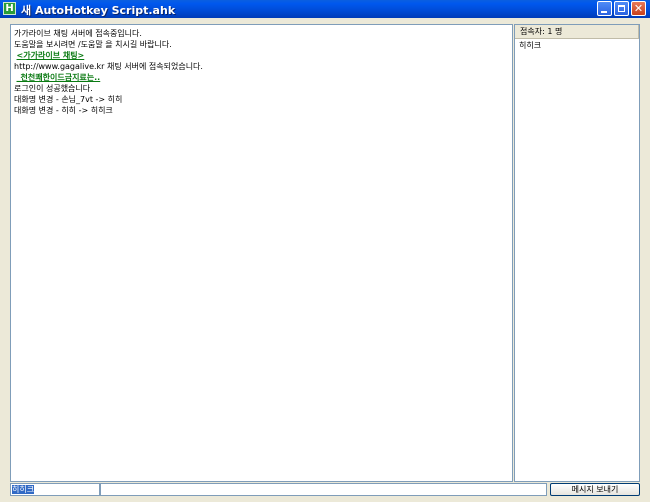  I want to click on chat-line: 가가라이브 채팅 서버에 접속중입니다., so click(78, 33).